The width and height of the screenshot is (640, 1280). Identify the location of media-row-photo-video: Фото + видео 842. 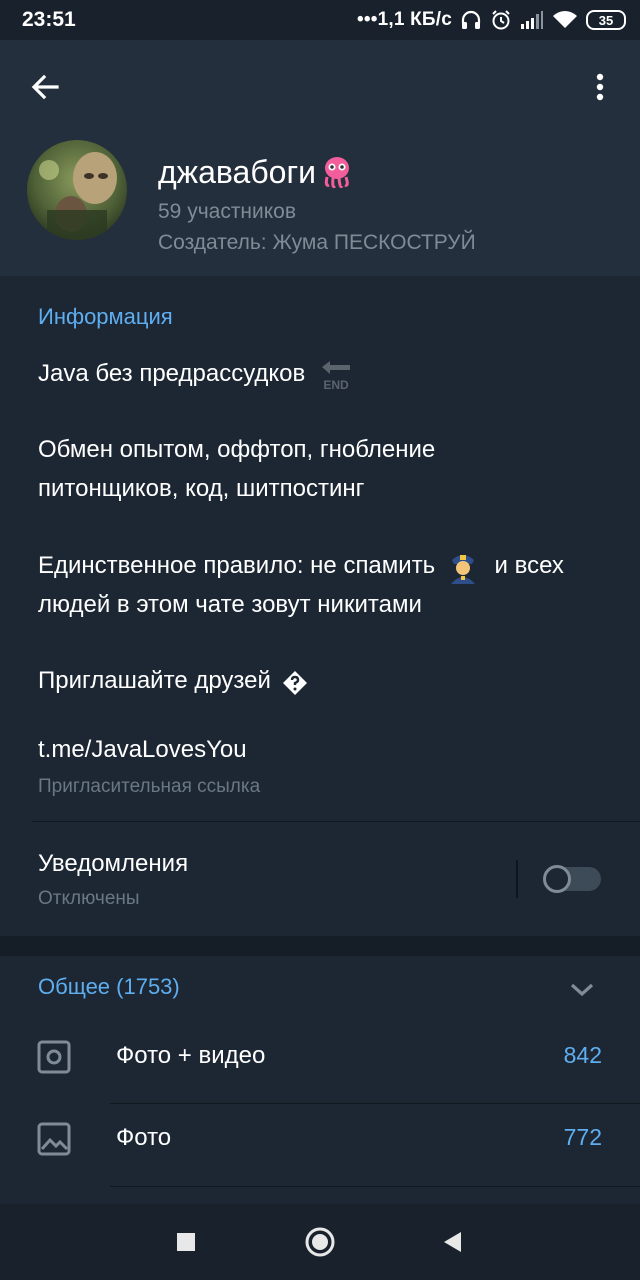
(320, 1059).